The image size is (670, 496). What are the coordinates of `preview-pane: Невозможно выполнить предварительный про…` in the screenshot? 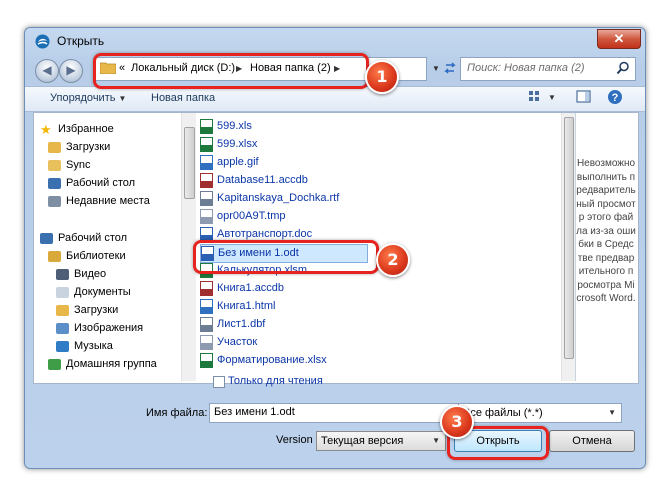 It's located at (606, 247).